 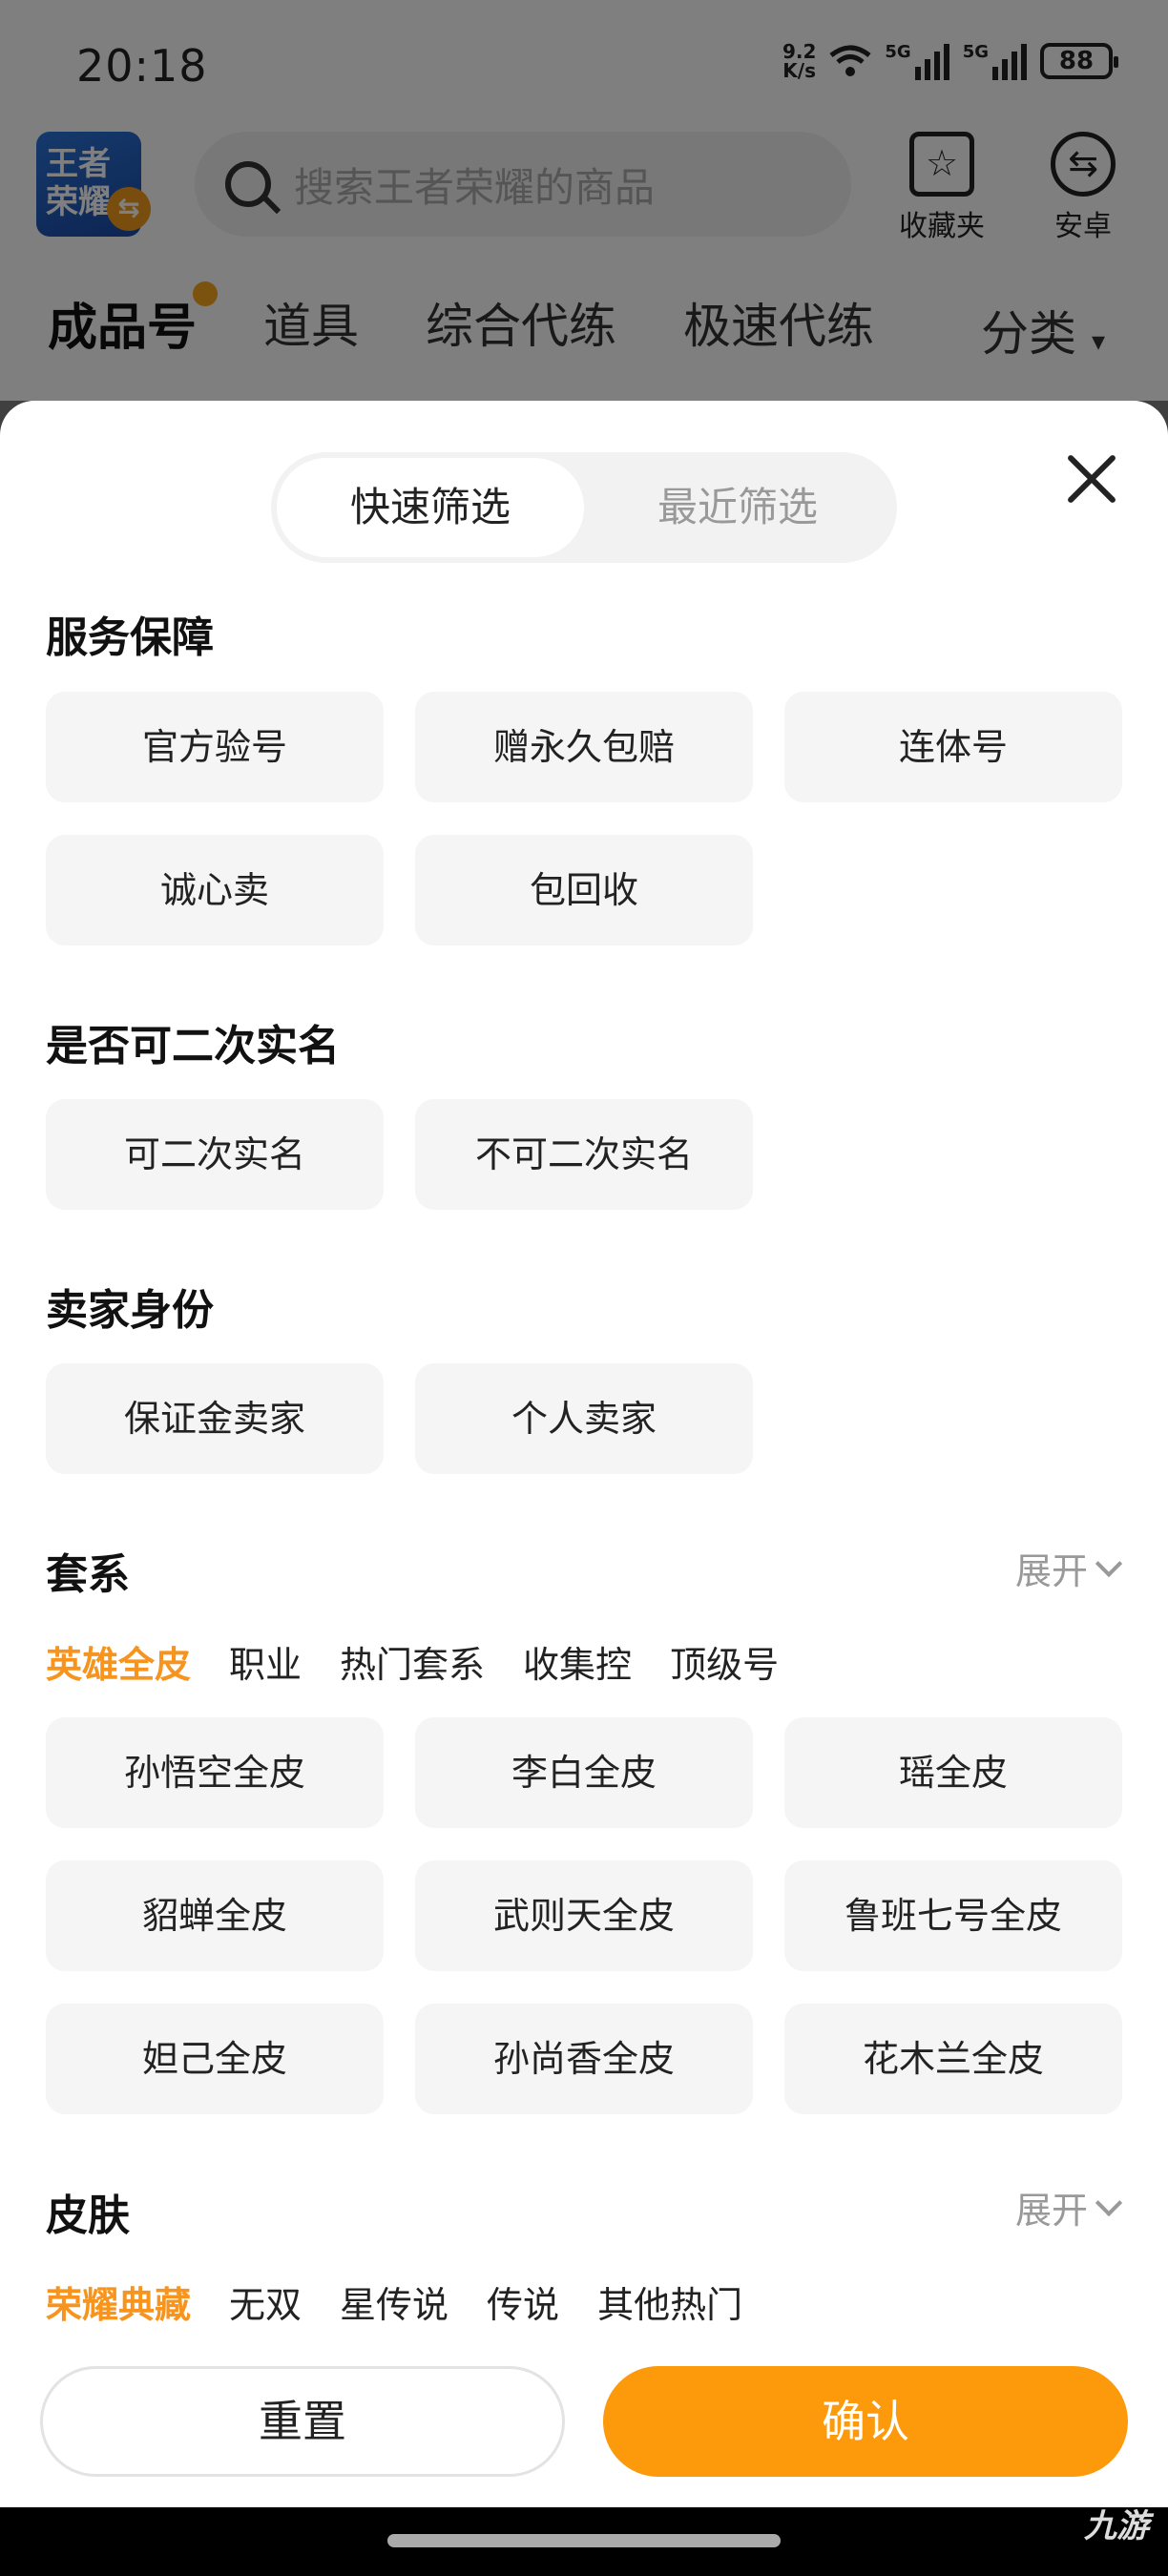 I want to click on filter-option: 包回收, so click(x=584, y=890).